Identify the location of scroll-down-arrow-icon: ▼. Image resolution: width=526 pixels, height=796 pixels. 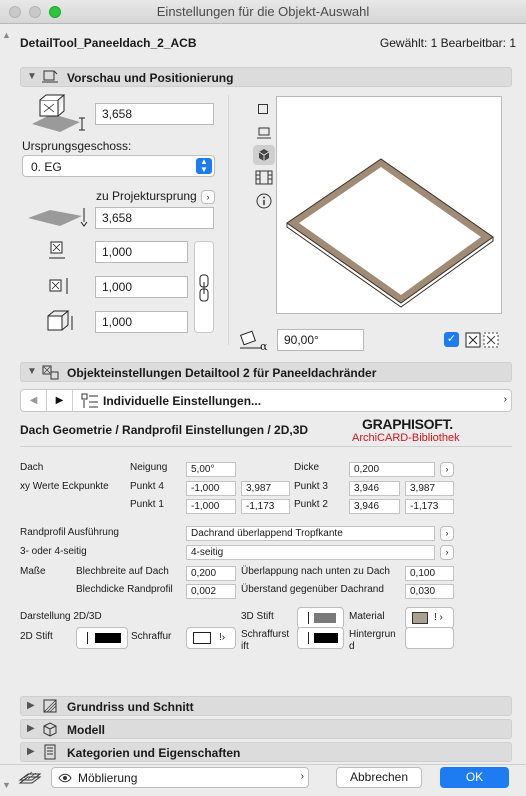
(6, 785).